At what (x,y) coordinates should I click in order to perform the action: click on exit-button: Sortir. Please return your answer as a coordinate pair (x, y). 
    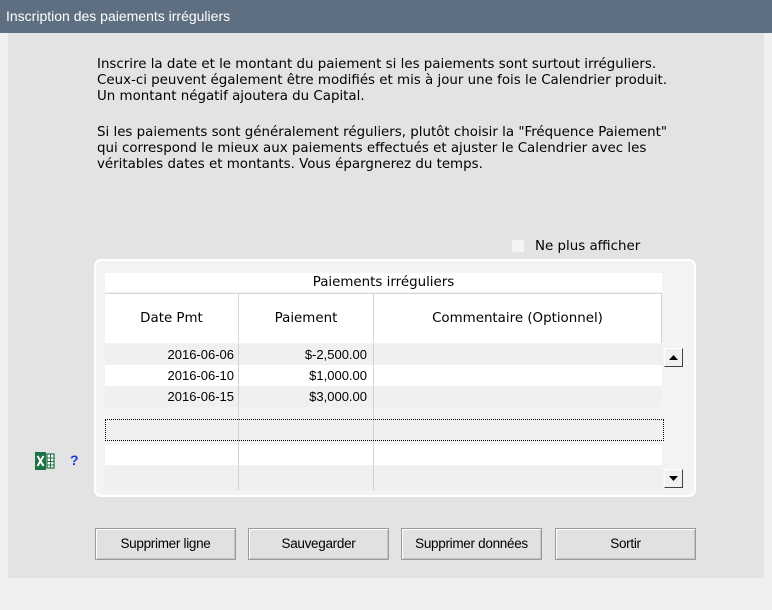
    Looking at the image, I should click on (625, 544).